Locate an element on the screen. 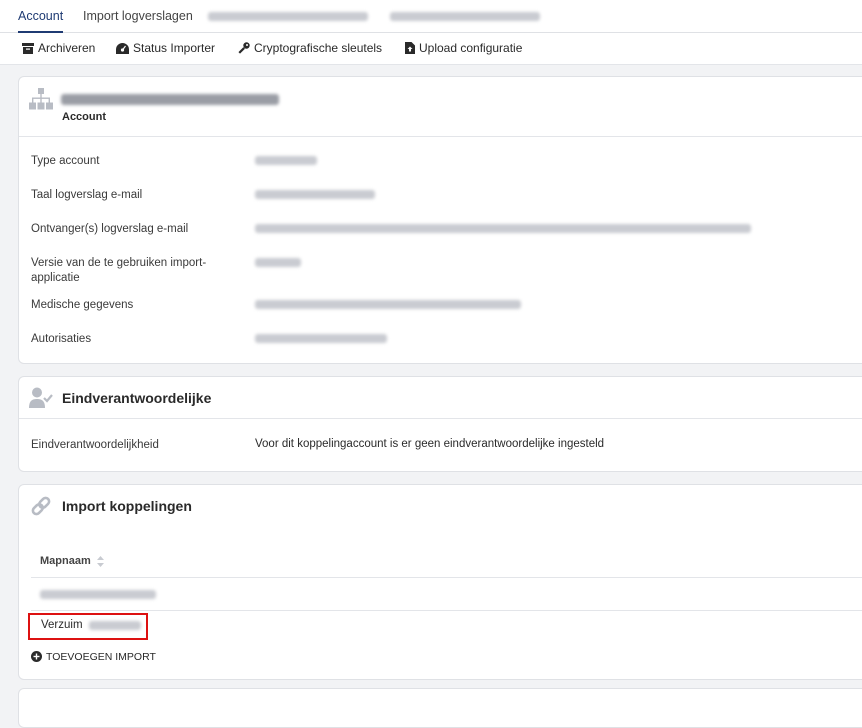  log-language-value is located at coordinates (315, 194).